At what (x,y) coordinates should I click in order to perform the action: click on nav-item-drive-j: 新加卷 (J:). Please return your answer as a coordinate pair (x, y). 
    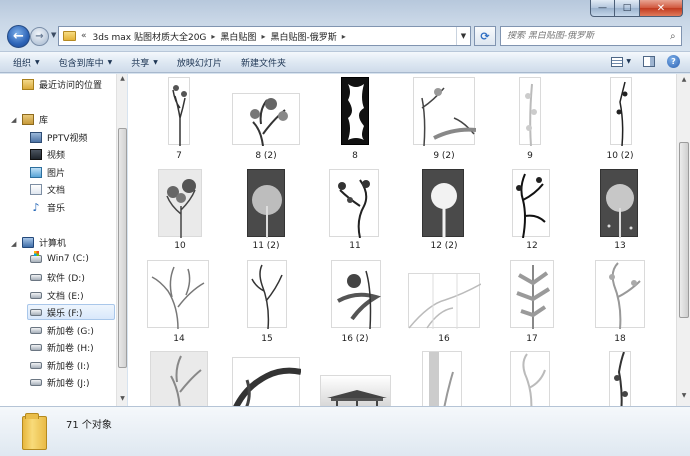
    Looking at the image, I should click on (60, 382).